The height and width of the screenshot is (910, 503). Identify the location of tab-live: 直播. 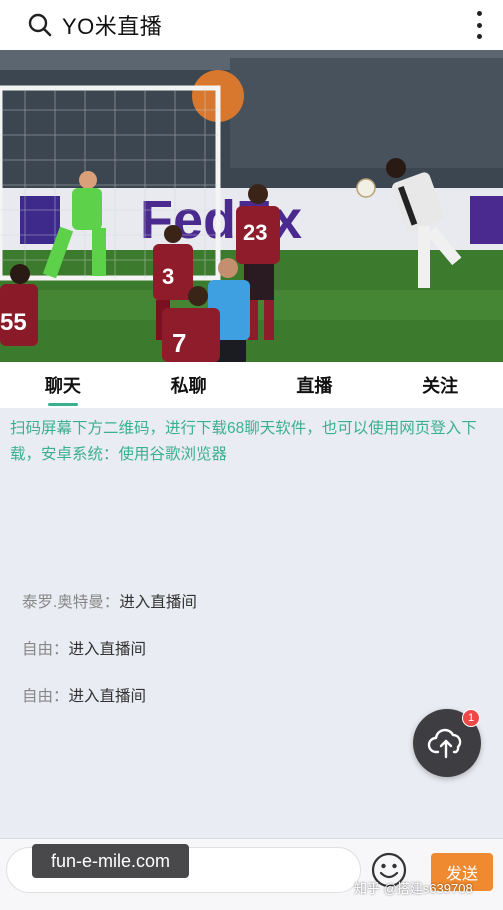
(315, 385).